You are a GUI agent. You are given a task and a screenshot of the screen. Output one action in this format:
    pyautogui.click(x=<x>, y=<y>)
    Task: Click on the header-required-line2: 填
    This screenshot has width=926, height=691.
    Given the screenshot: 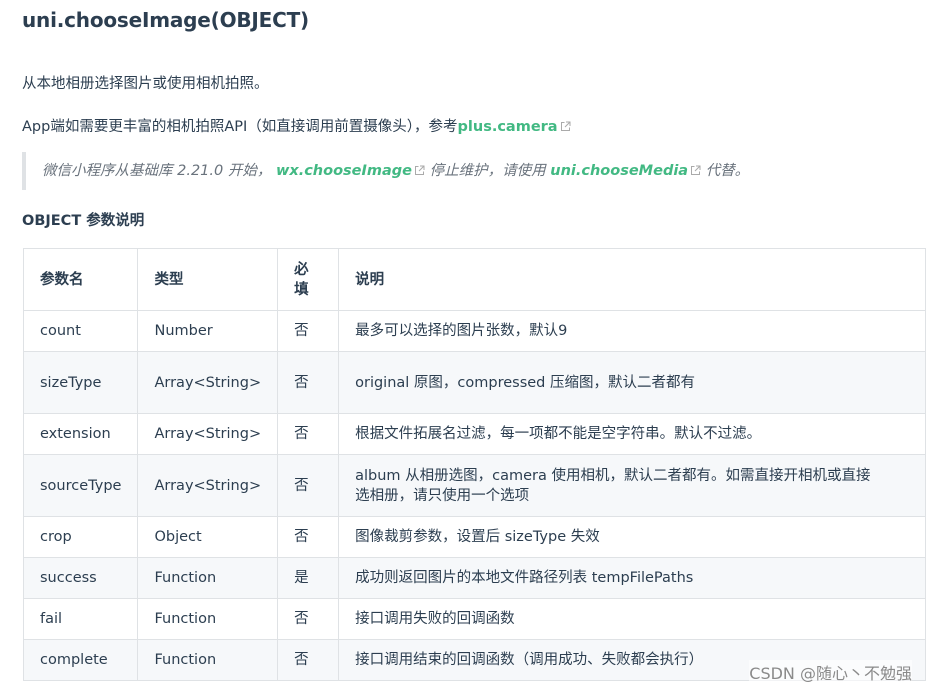 What is the action you would take?
    pyautogui.click(x=301, y=289)
    